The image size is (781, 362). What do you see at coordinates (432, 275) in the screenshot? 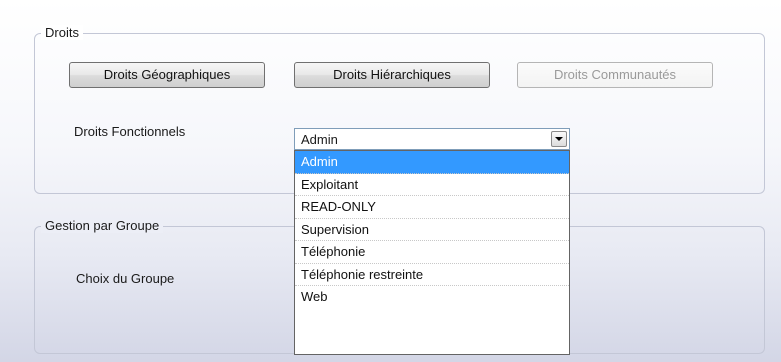
I see `dropdown-option: Téléphonie restreinte` at bounding box center [432, 275].